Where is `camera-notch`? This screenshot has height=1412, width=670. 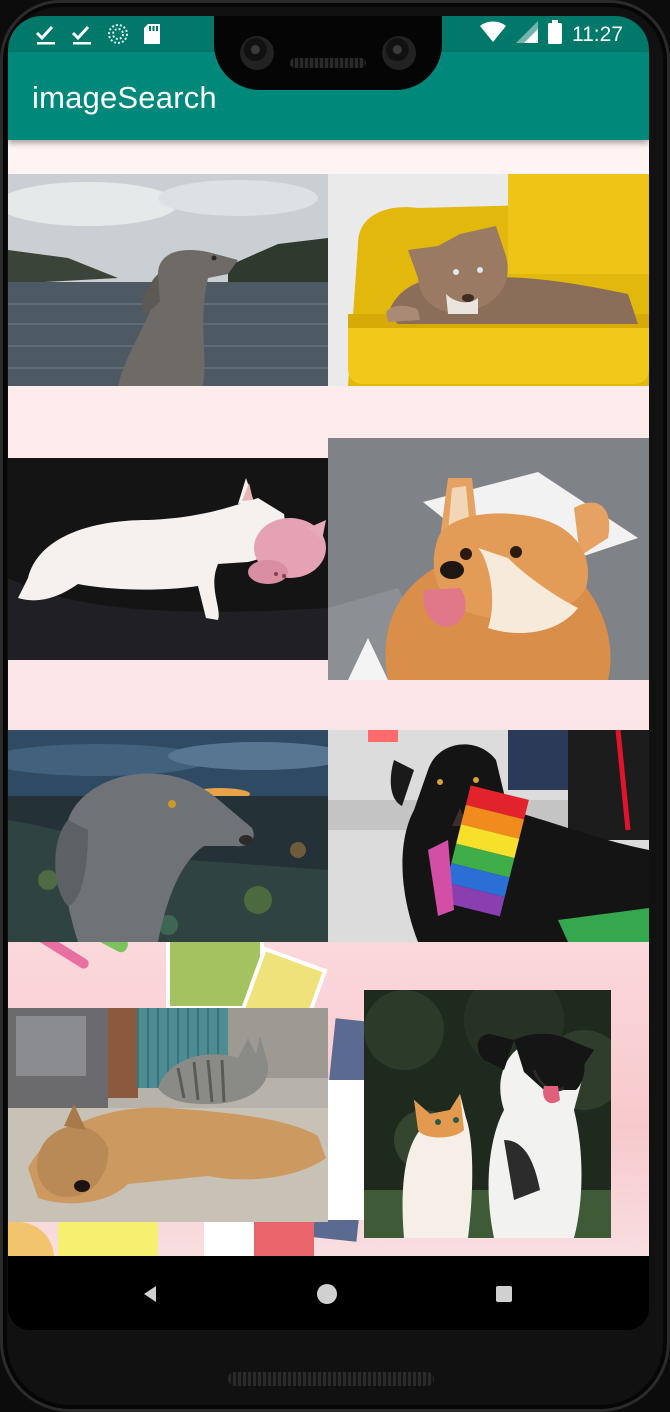
camera-notch is located at coordinates (328, 53).